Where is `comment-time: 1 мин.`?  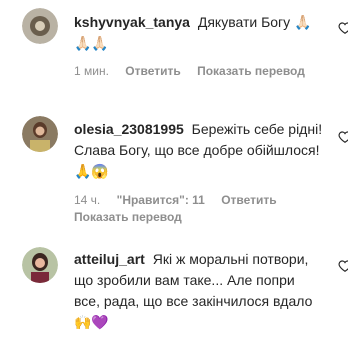 comment-time: 1 мин. is located at coordinates (91, 71).